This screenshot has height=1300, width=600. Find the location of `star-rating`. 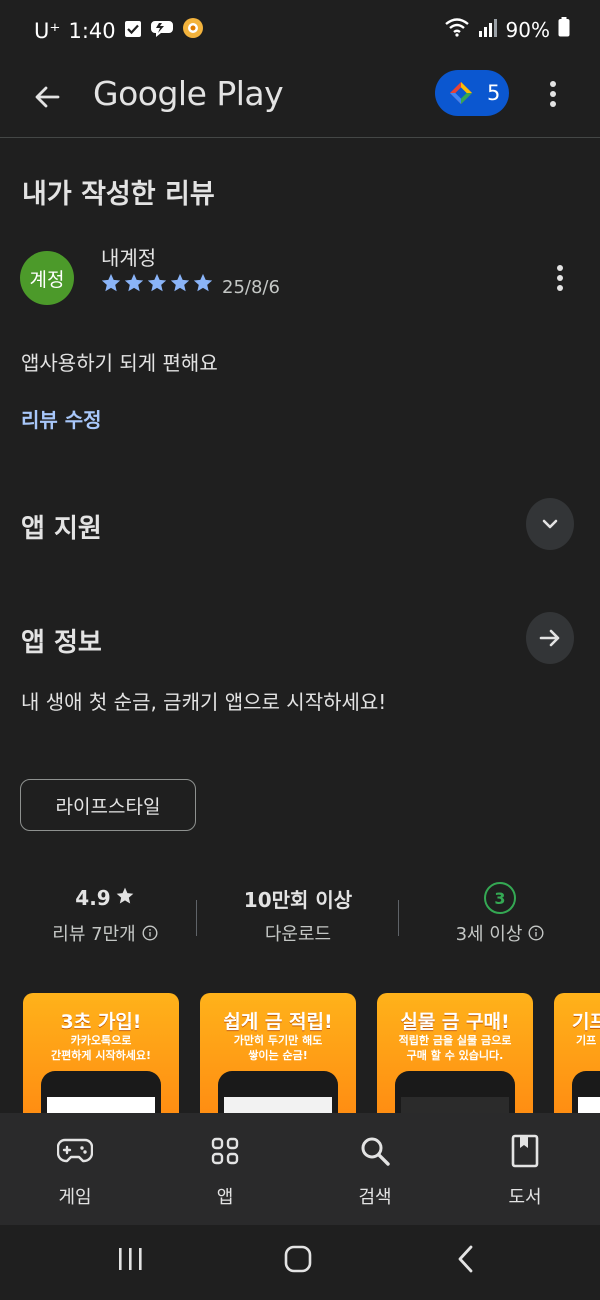

star-rating is located at coordinates (157, 283).